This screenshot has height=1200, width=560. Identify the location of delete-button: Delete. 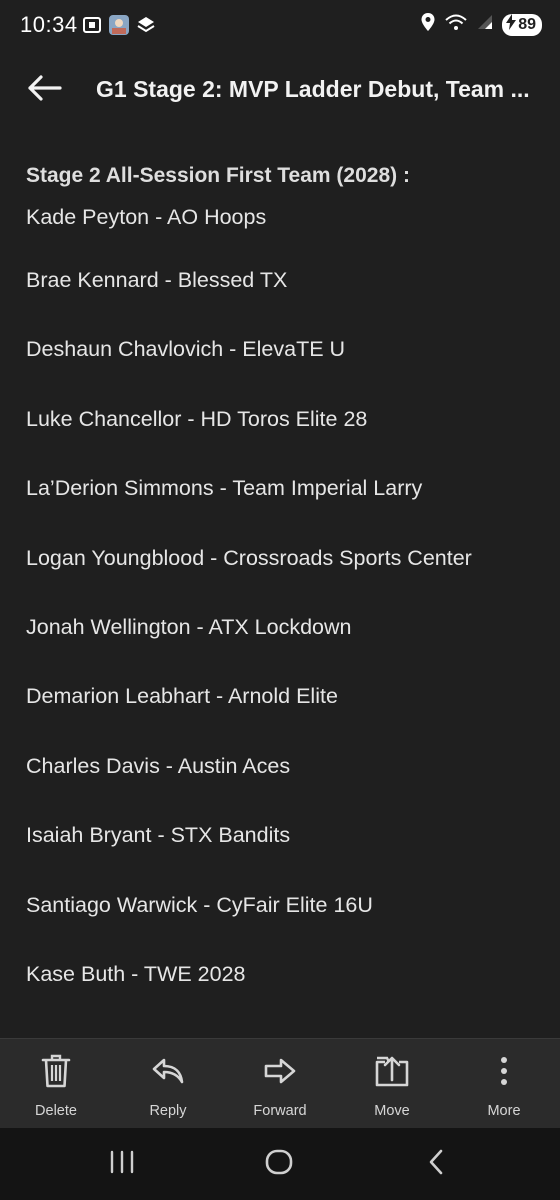
(56, 1084).